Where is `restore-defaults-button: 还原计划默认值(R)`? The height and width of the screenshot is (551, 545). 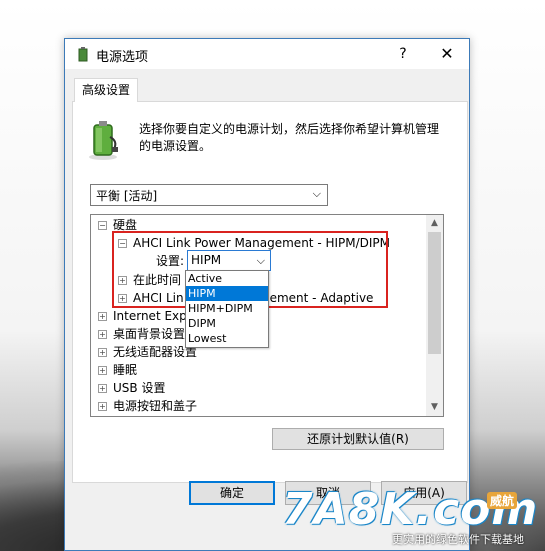
restore-defaults-button: 还原计划默认值(R) is located at coordinates (358, 439).